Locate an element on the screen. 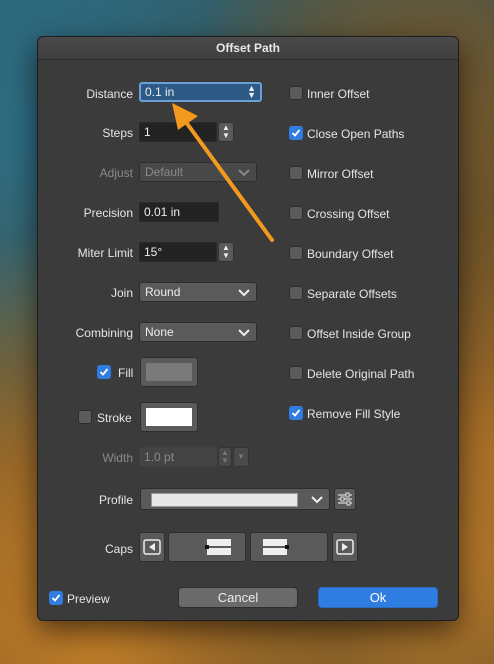  caps-end-style is located at coordinates (289, 547).